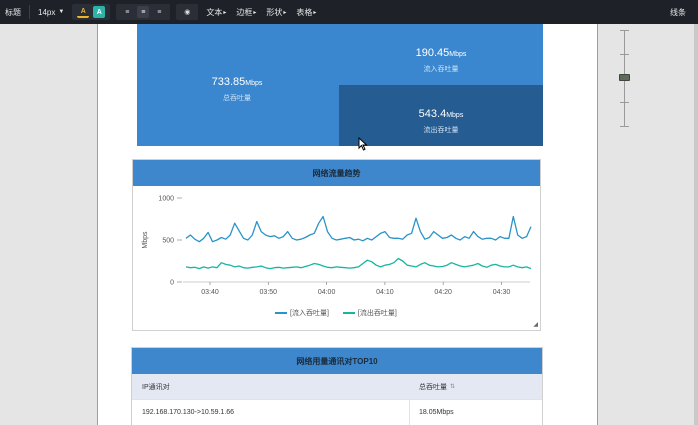 This screenshot has height=425, width=698. What do you see at coordinates (452, 386) in the screenshot?
I see `sort-icon: ⇅` at bounding box center [452, 386].